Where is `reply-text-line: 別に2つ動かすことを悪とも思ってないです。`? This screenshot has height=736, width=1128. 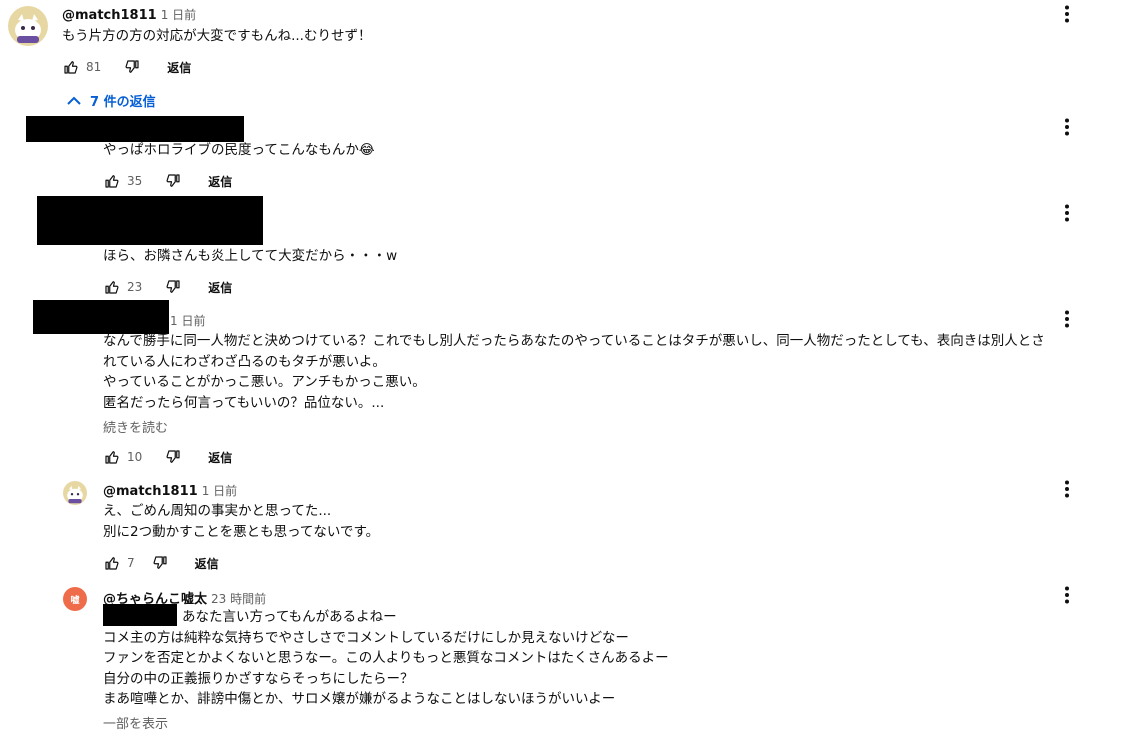 reply-text-line: 別に2つ動かすことを悪とも思ってないです。 is located at coordinates (241, 532).